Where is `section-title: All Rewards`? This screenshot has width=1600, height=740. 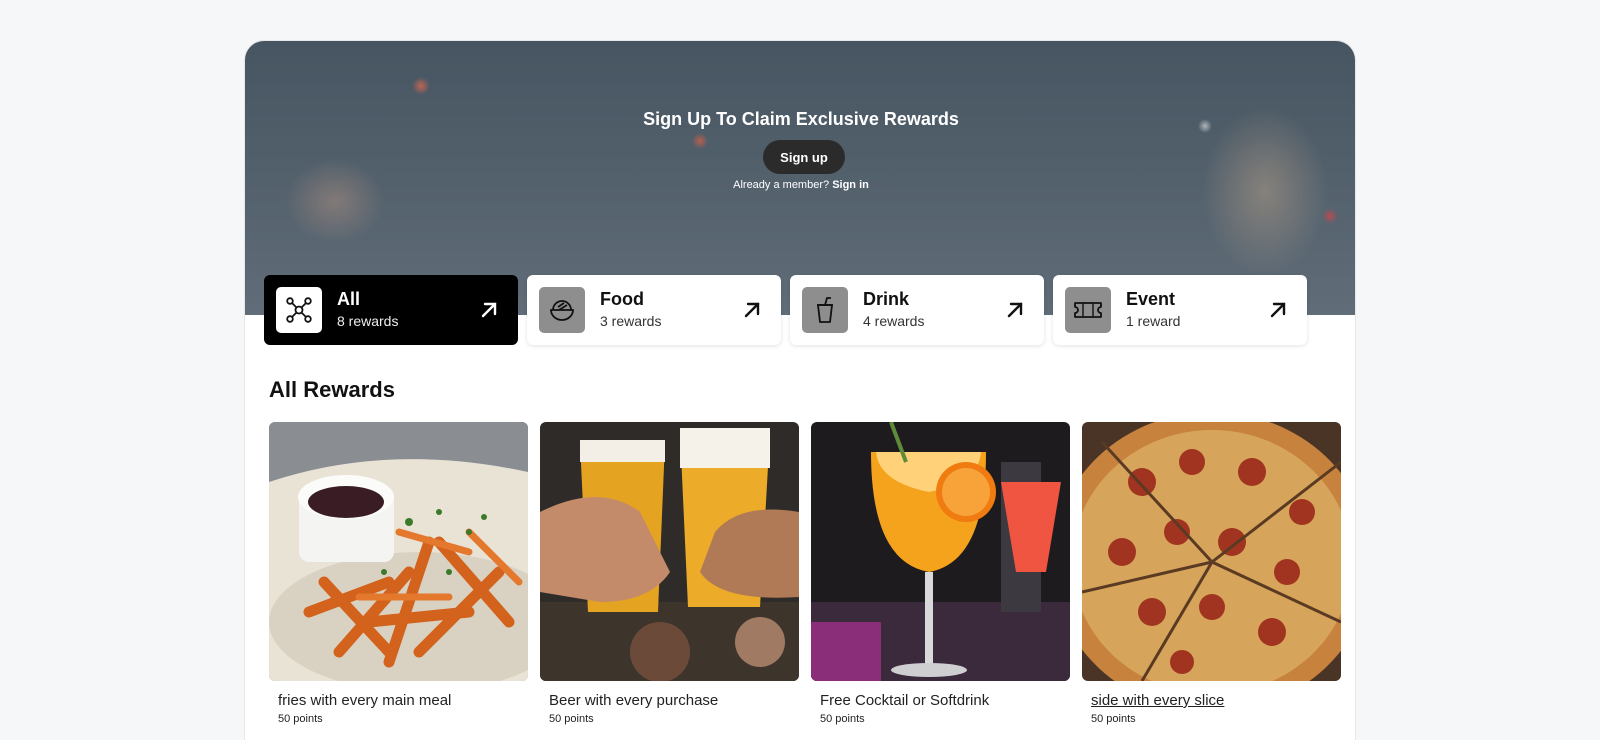 section-title: All Rewards is located at coordinates (332, 389).